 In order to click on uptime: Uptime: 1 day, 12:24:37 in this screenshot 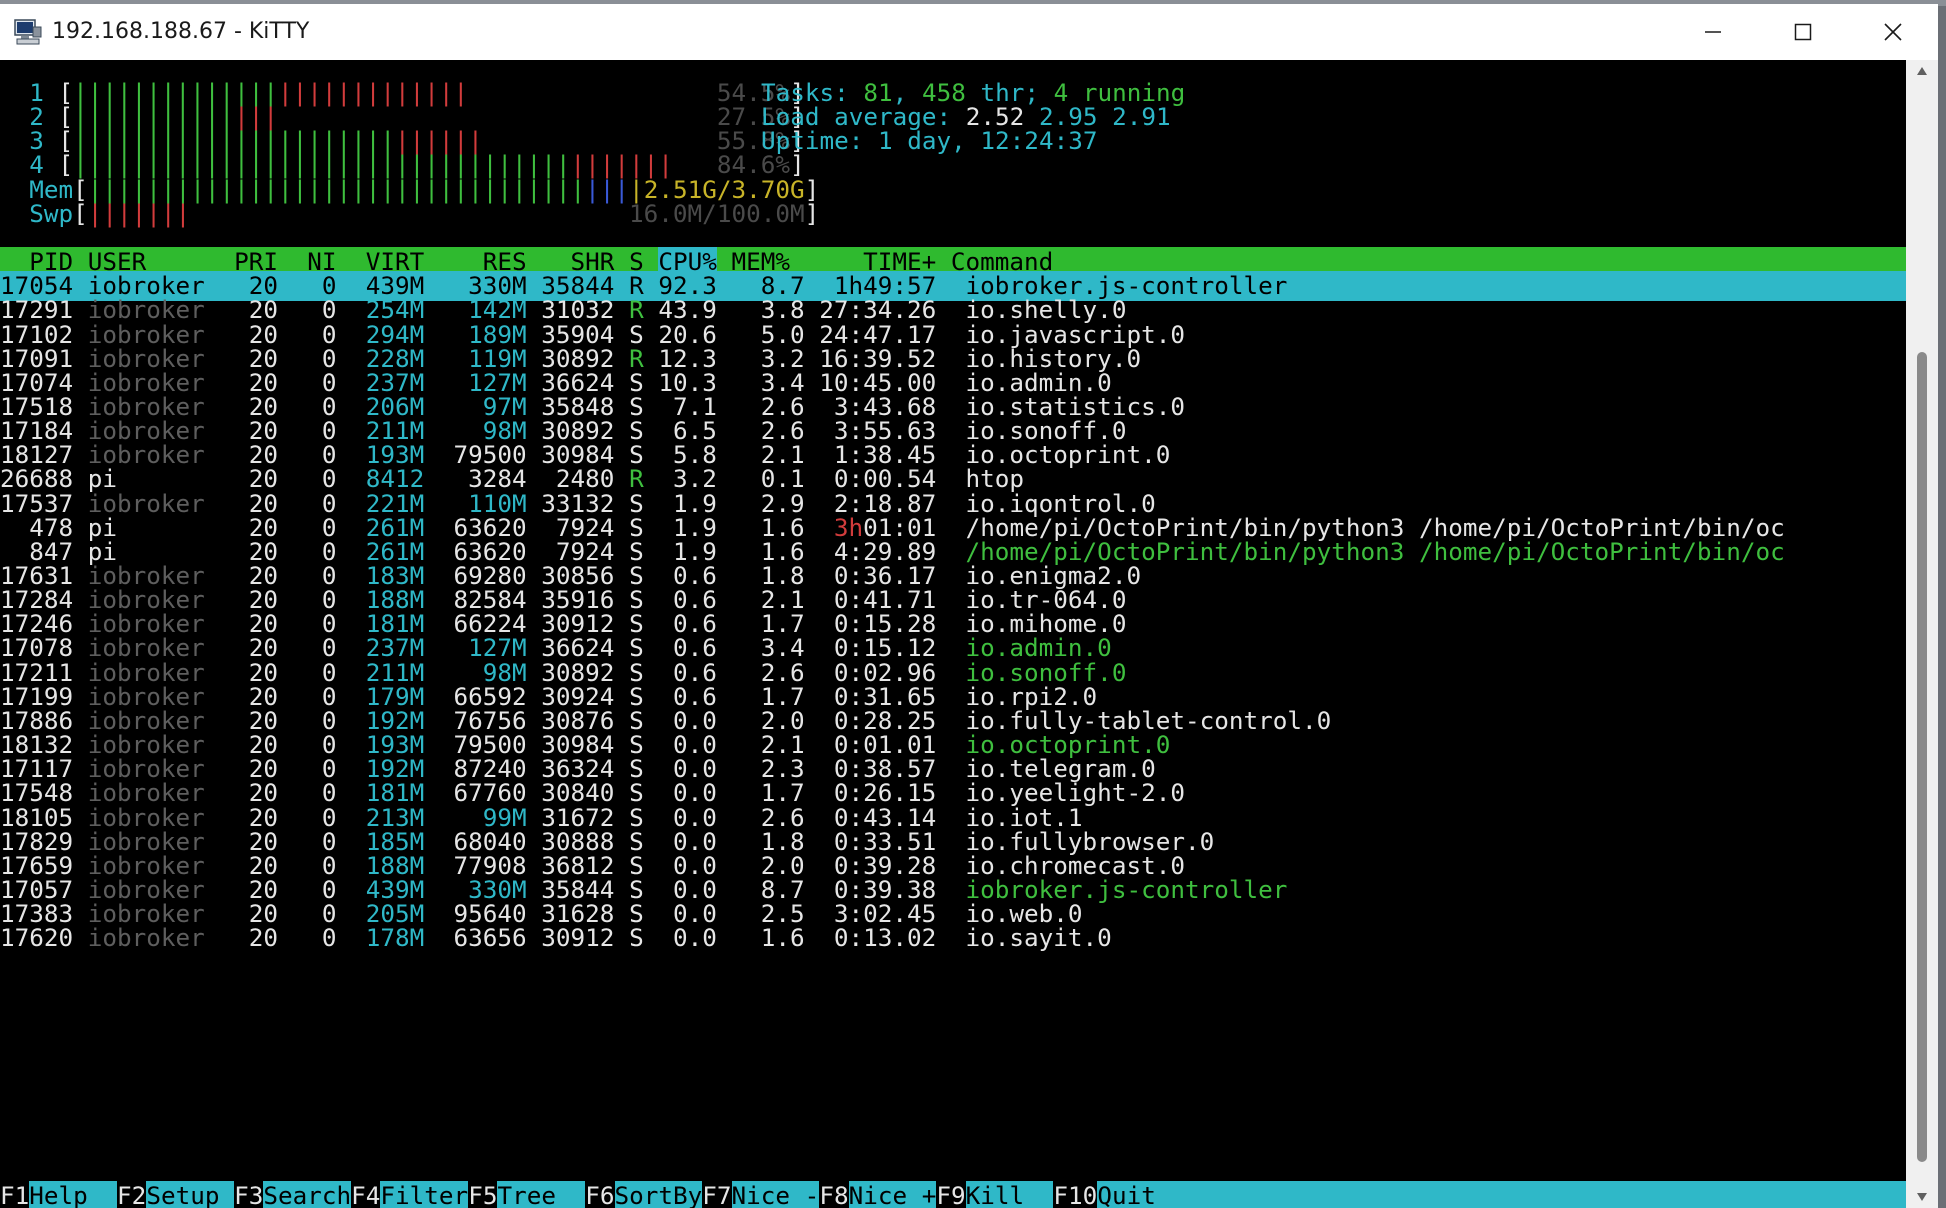, I will do `click(929, 141)`.